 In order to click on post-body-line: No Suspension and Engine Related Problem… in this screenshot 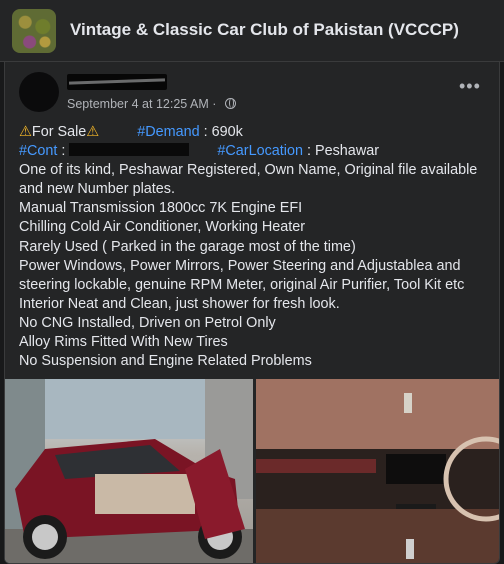, I will do `click(165, 361)`.